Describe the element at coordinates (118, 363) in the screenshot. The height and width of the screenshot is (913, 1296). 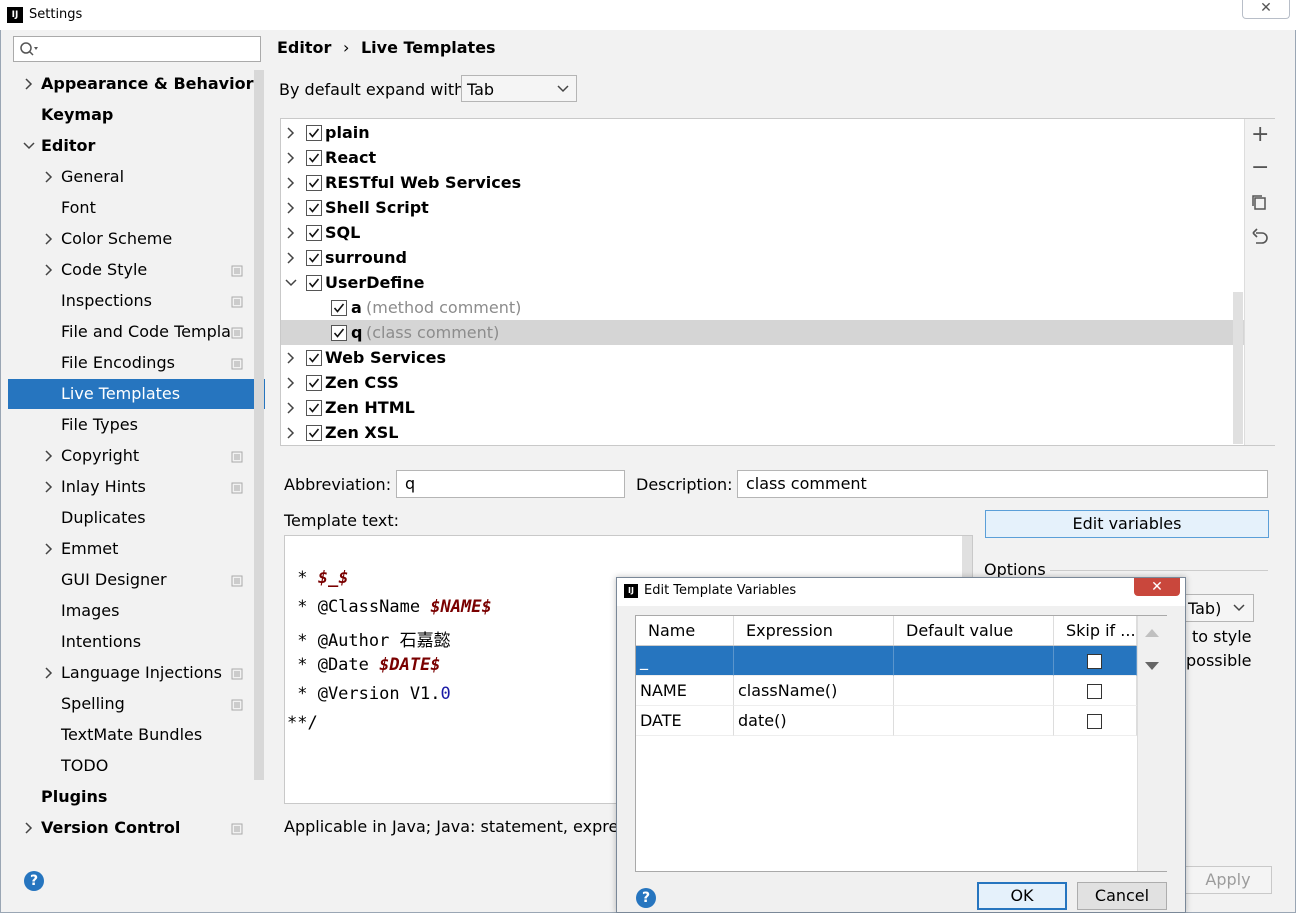
I see `sidebar-item-file-encodings: File Encodings` at that location.